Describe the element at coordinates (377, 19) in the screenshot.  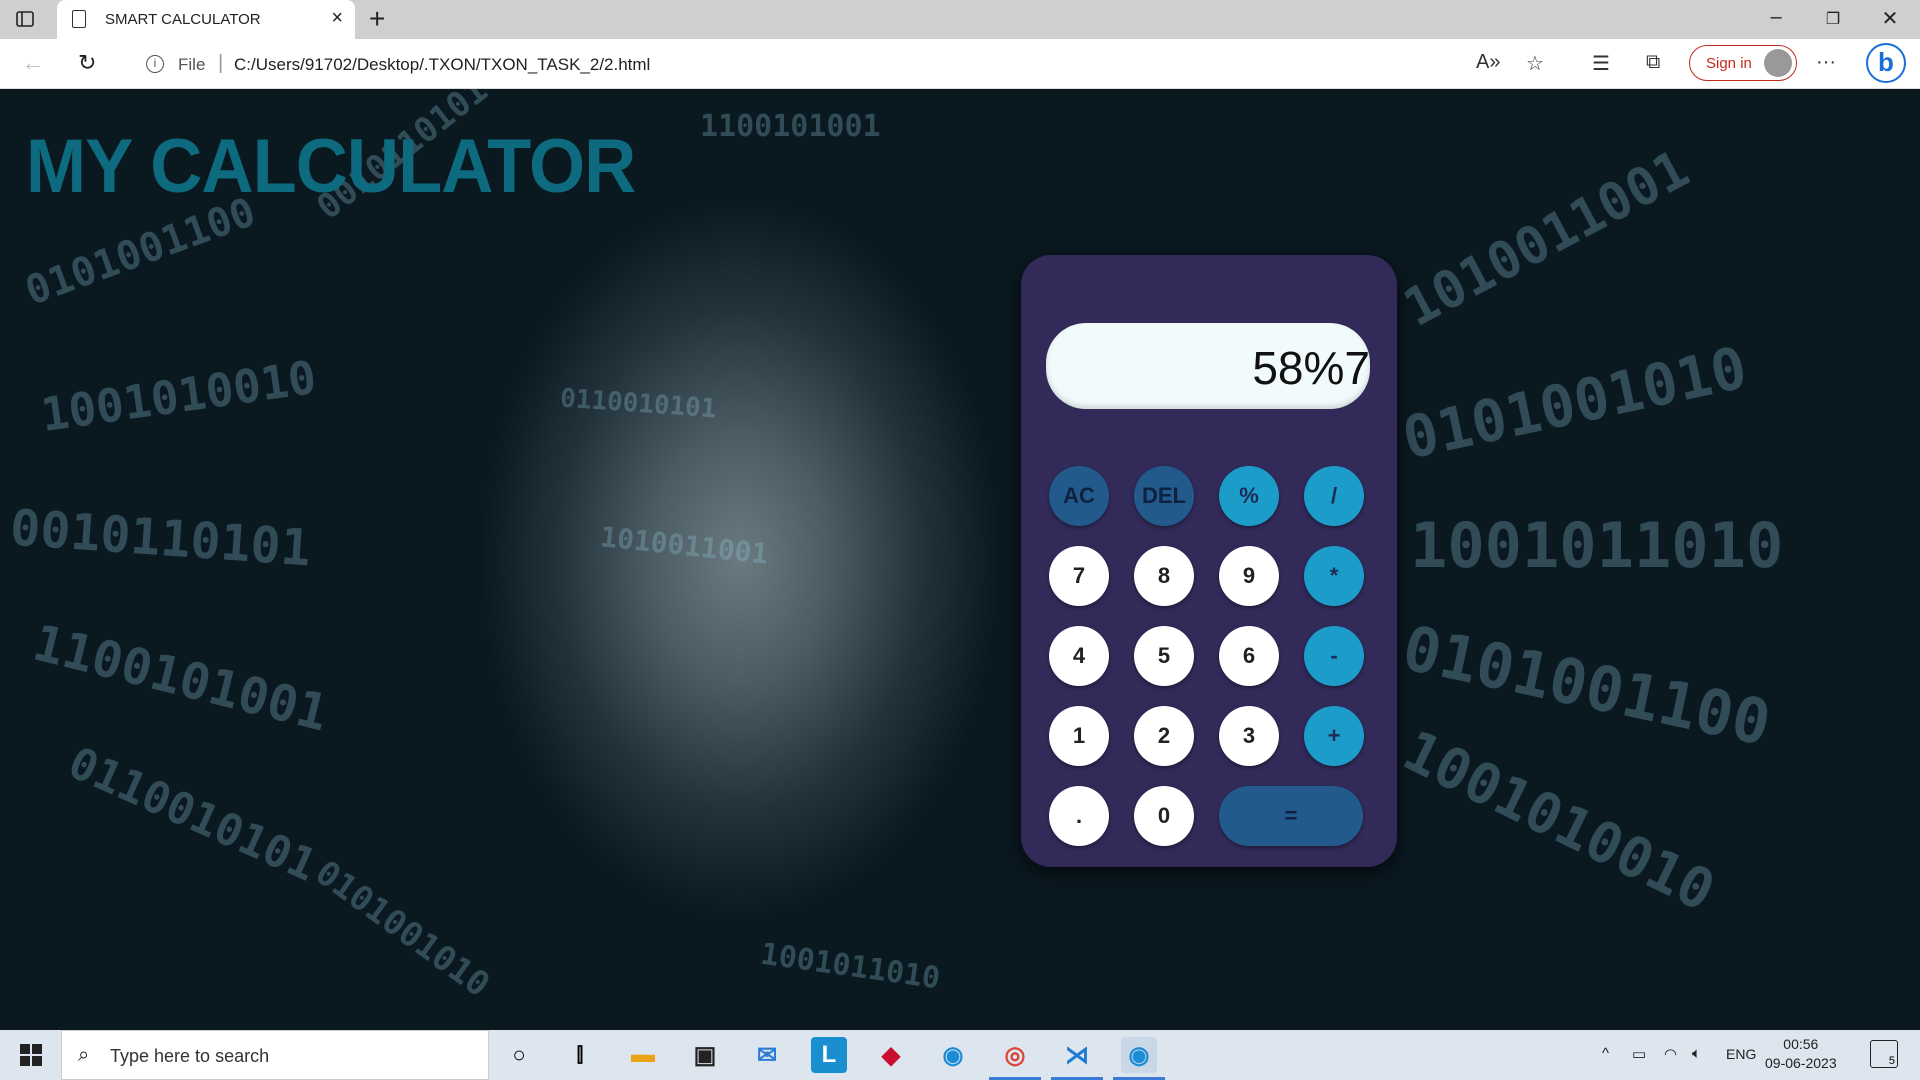
I see `new-tab-icon: +` at that location.